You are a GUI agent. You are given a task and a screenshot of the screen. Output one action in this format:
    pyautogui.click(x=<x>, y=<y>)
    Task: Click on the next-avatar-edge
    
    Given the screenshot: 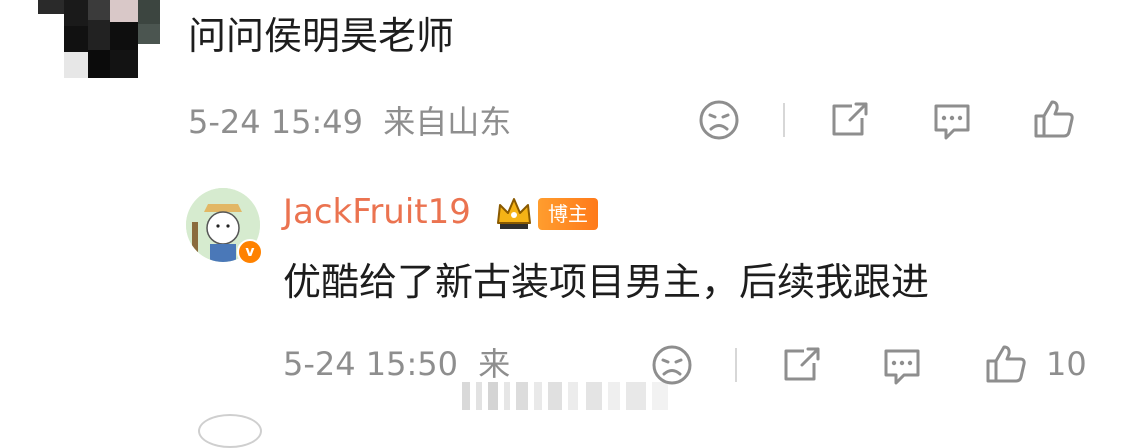 What is the action you would take?
    pyautogui.click(x=230, y=431)
    